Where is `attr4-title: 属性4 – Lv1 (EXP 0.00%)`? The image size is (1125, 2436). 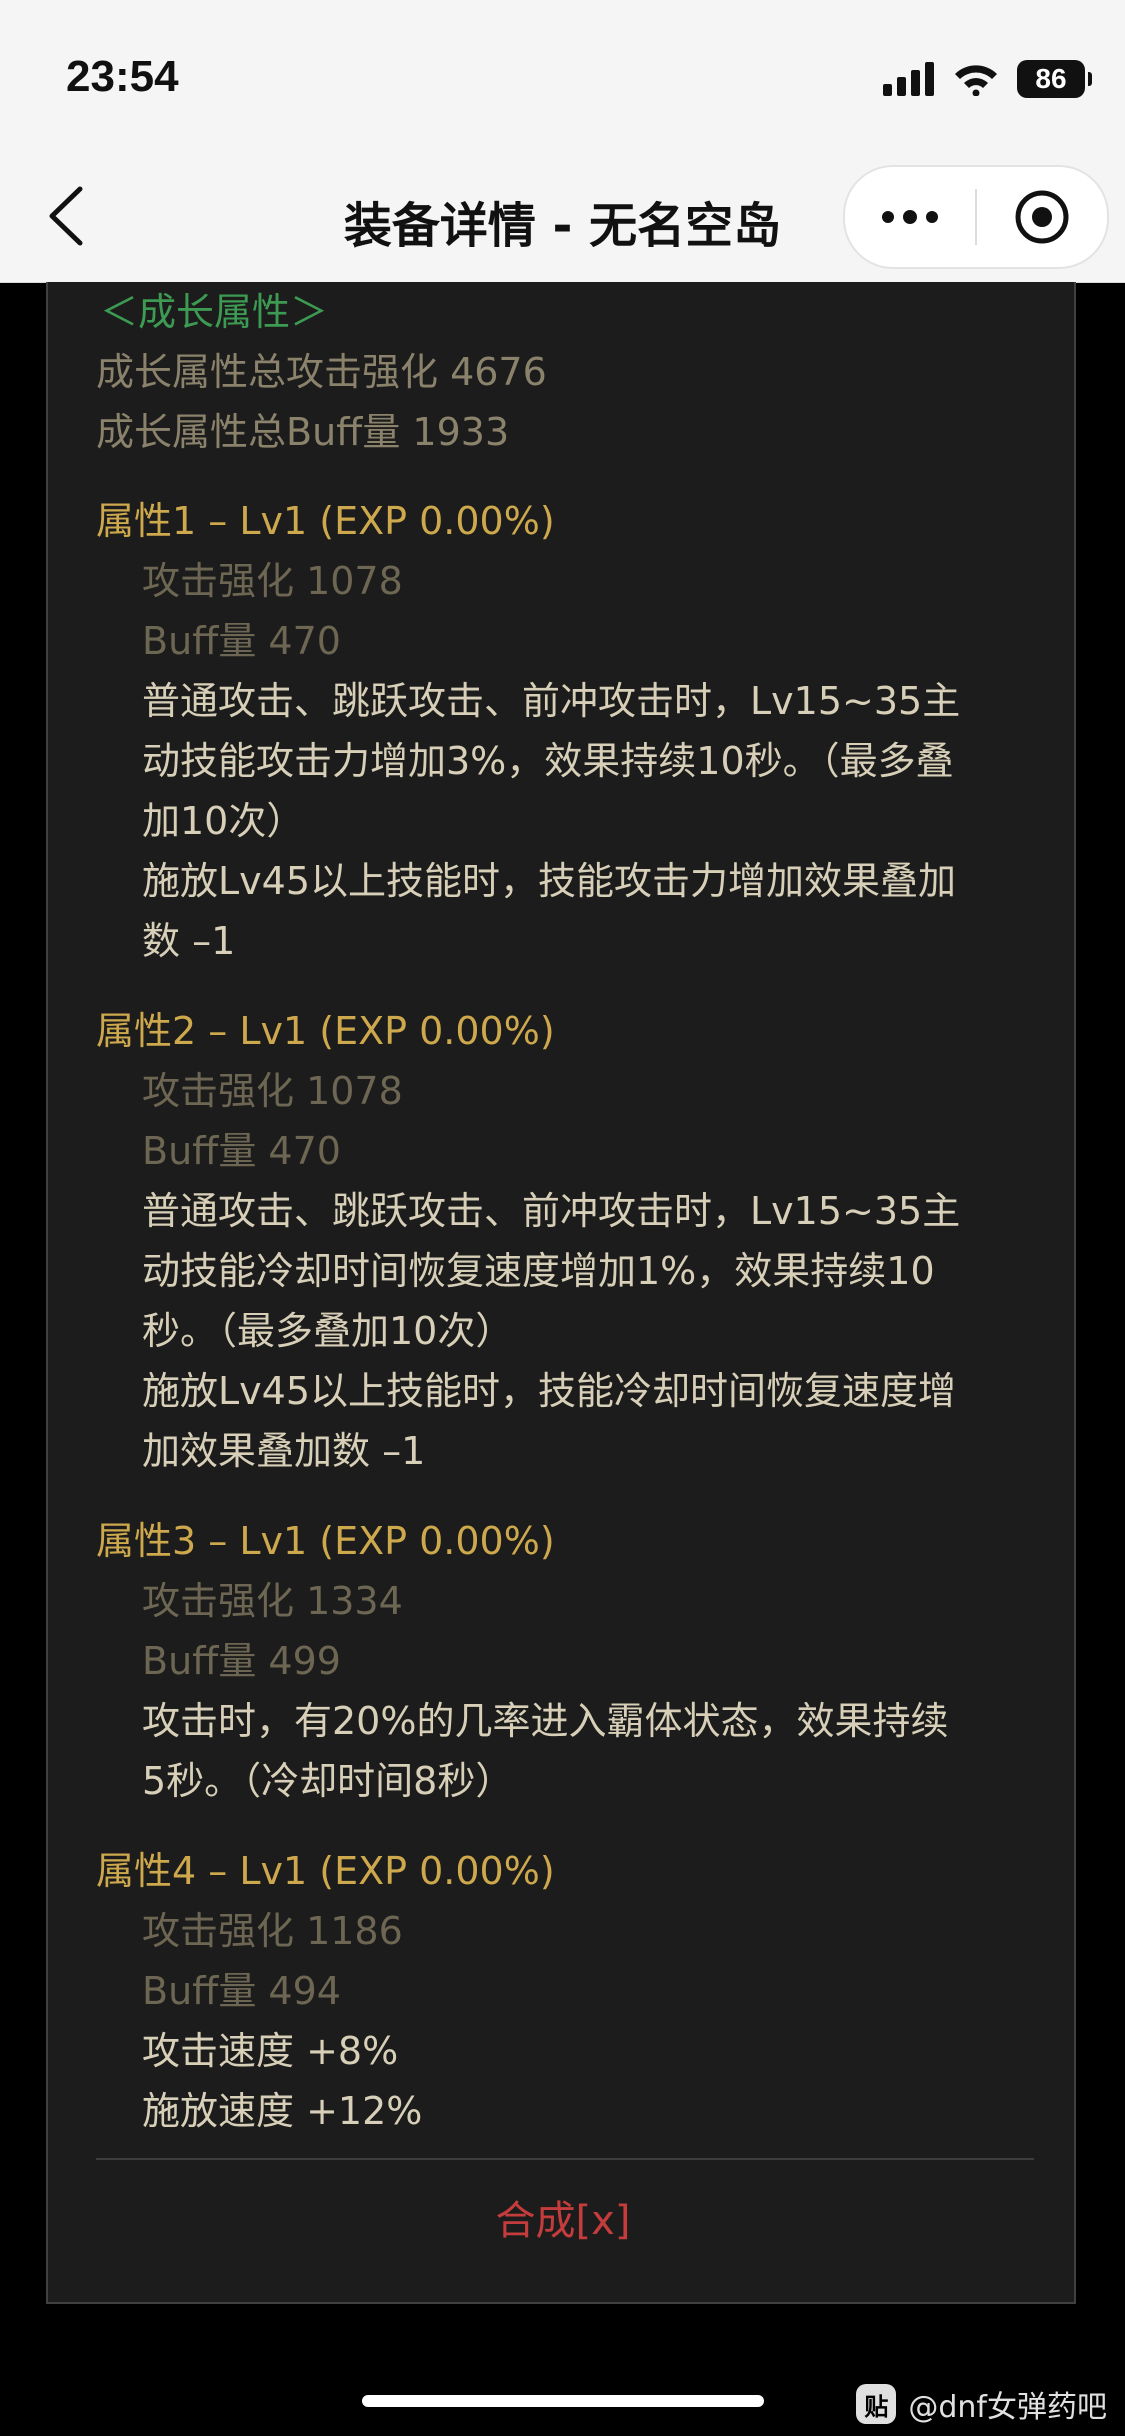 attr4-title: 属性4 – Lv1 (EXP 0.00%) is located at coordinates (325, 1871).